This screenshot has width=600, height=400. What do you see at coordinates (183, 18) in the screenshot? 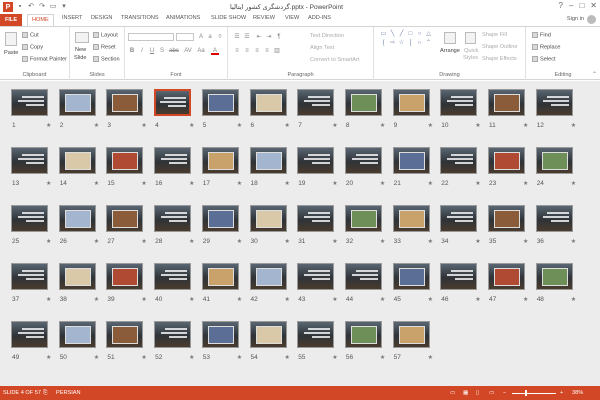
I see `tab-animations: ANIMATIONS` at bounding box center [183, 18].